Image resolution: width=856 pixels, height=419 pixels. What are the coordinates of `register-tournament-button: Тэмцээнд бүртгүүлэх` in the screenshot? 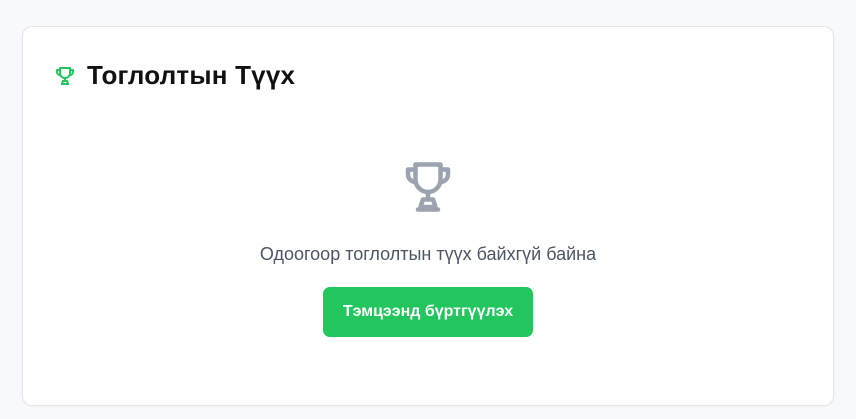 It's located at (428, 312).